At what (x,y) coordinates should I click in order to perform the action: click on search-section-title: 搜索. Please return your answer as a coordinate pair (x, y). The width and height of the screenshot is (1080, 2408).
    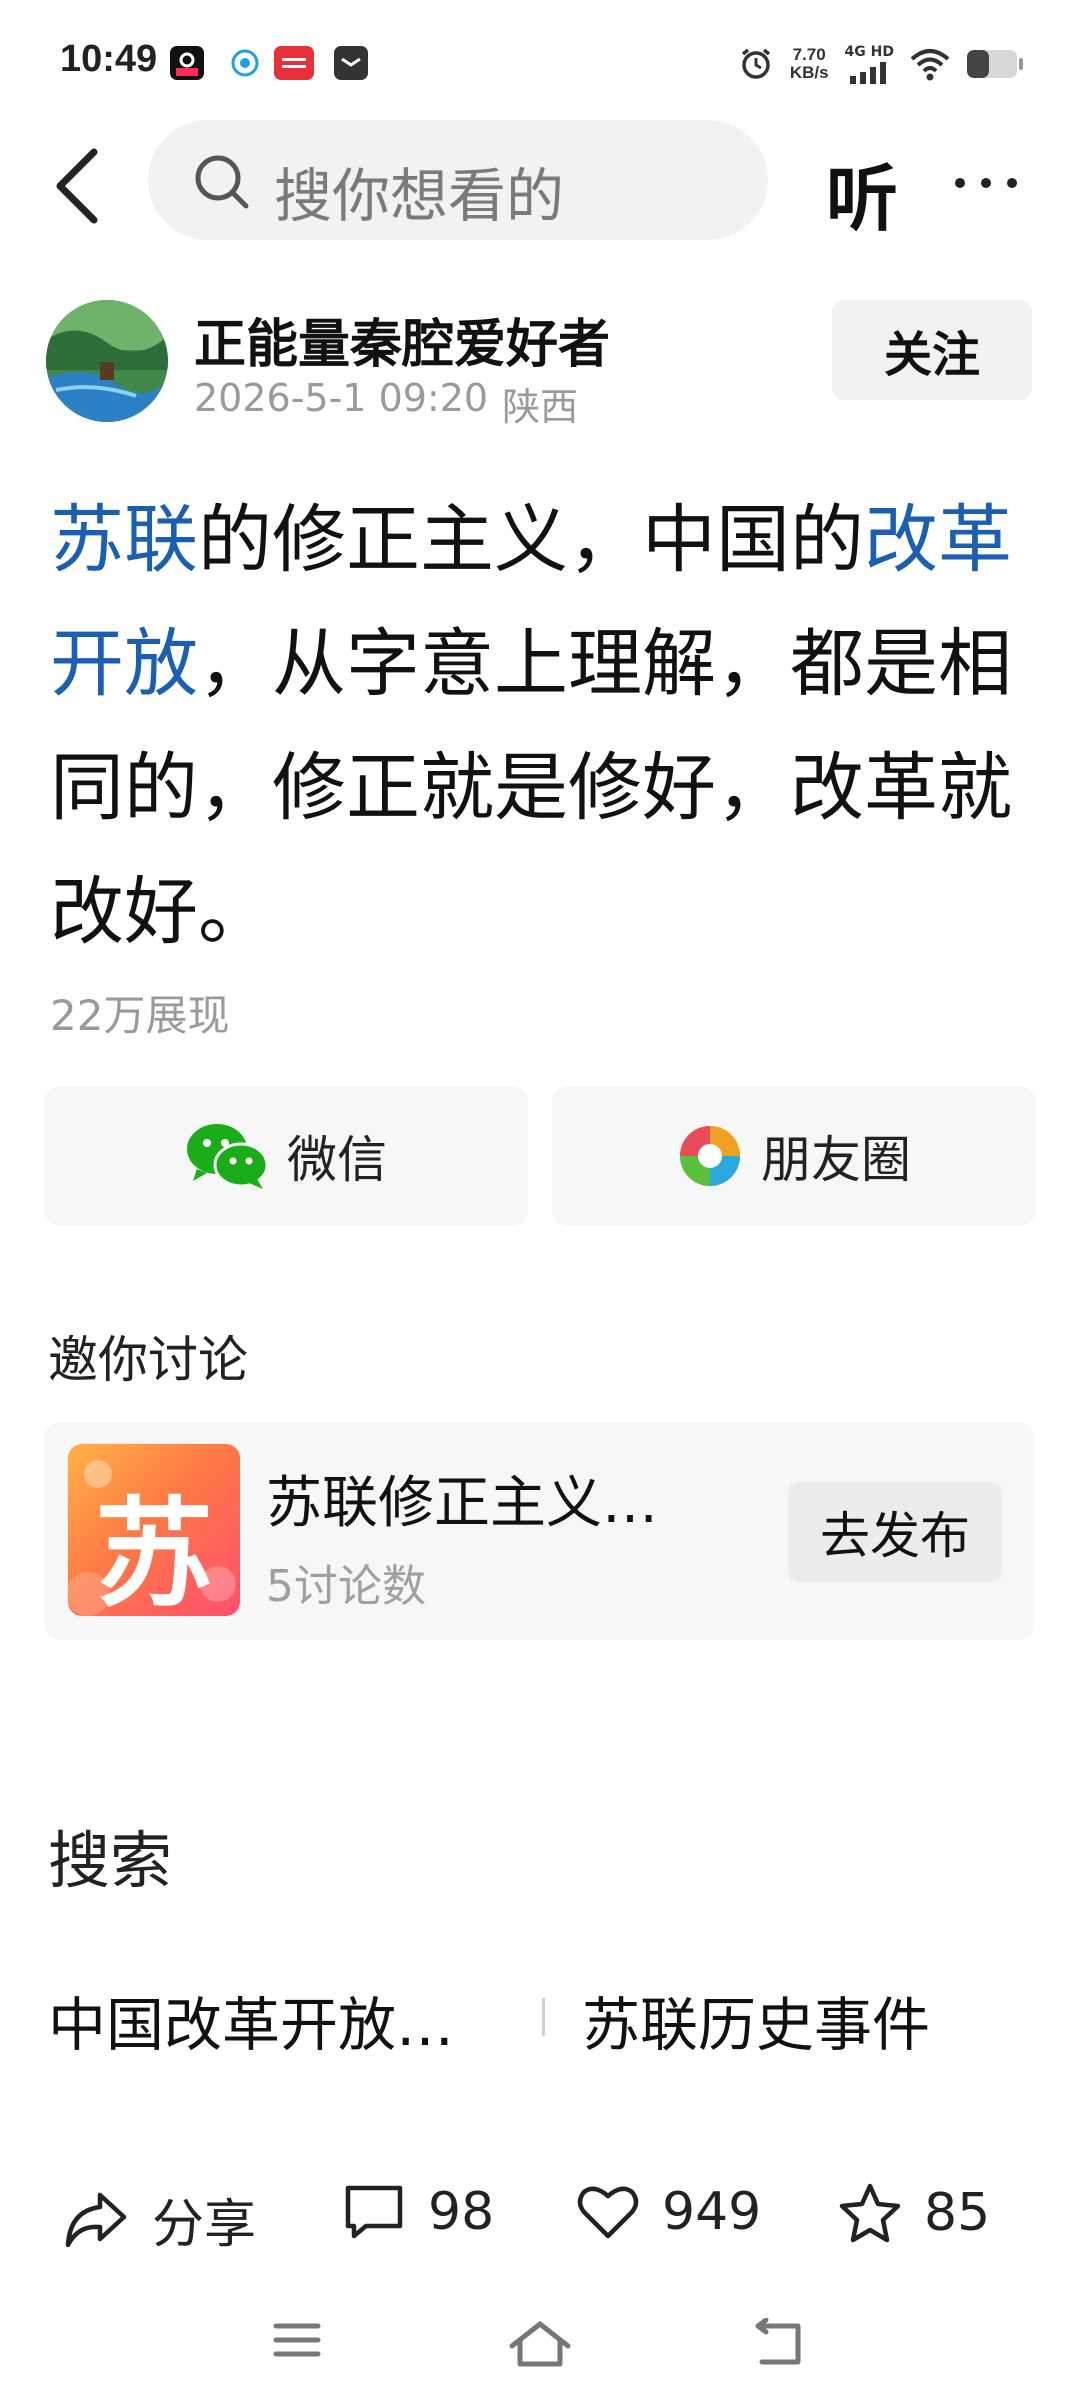
    Looking at the image, I should click on (110, 1860).